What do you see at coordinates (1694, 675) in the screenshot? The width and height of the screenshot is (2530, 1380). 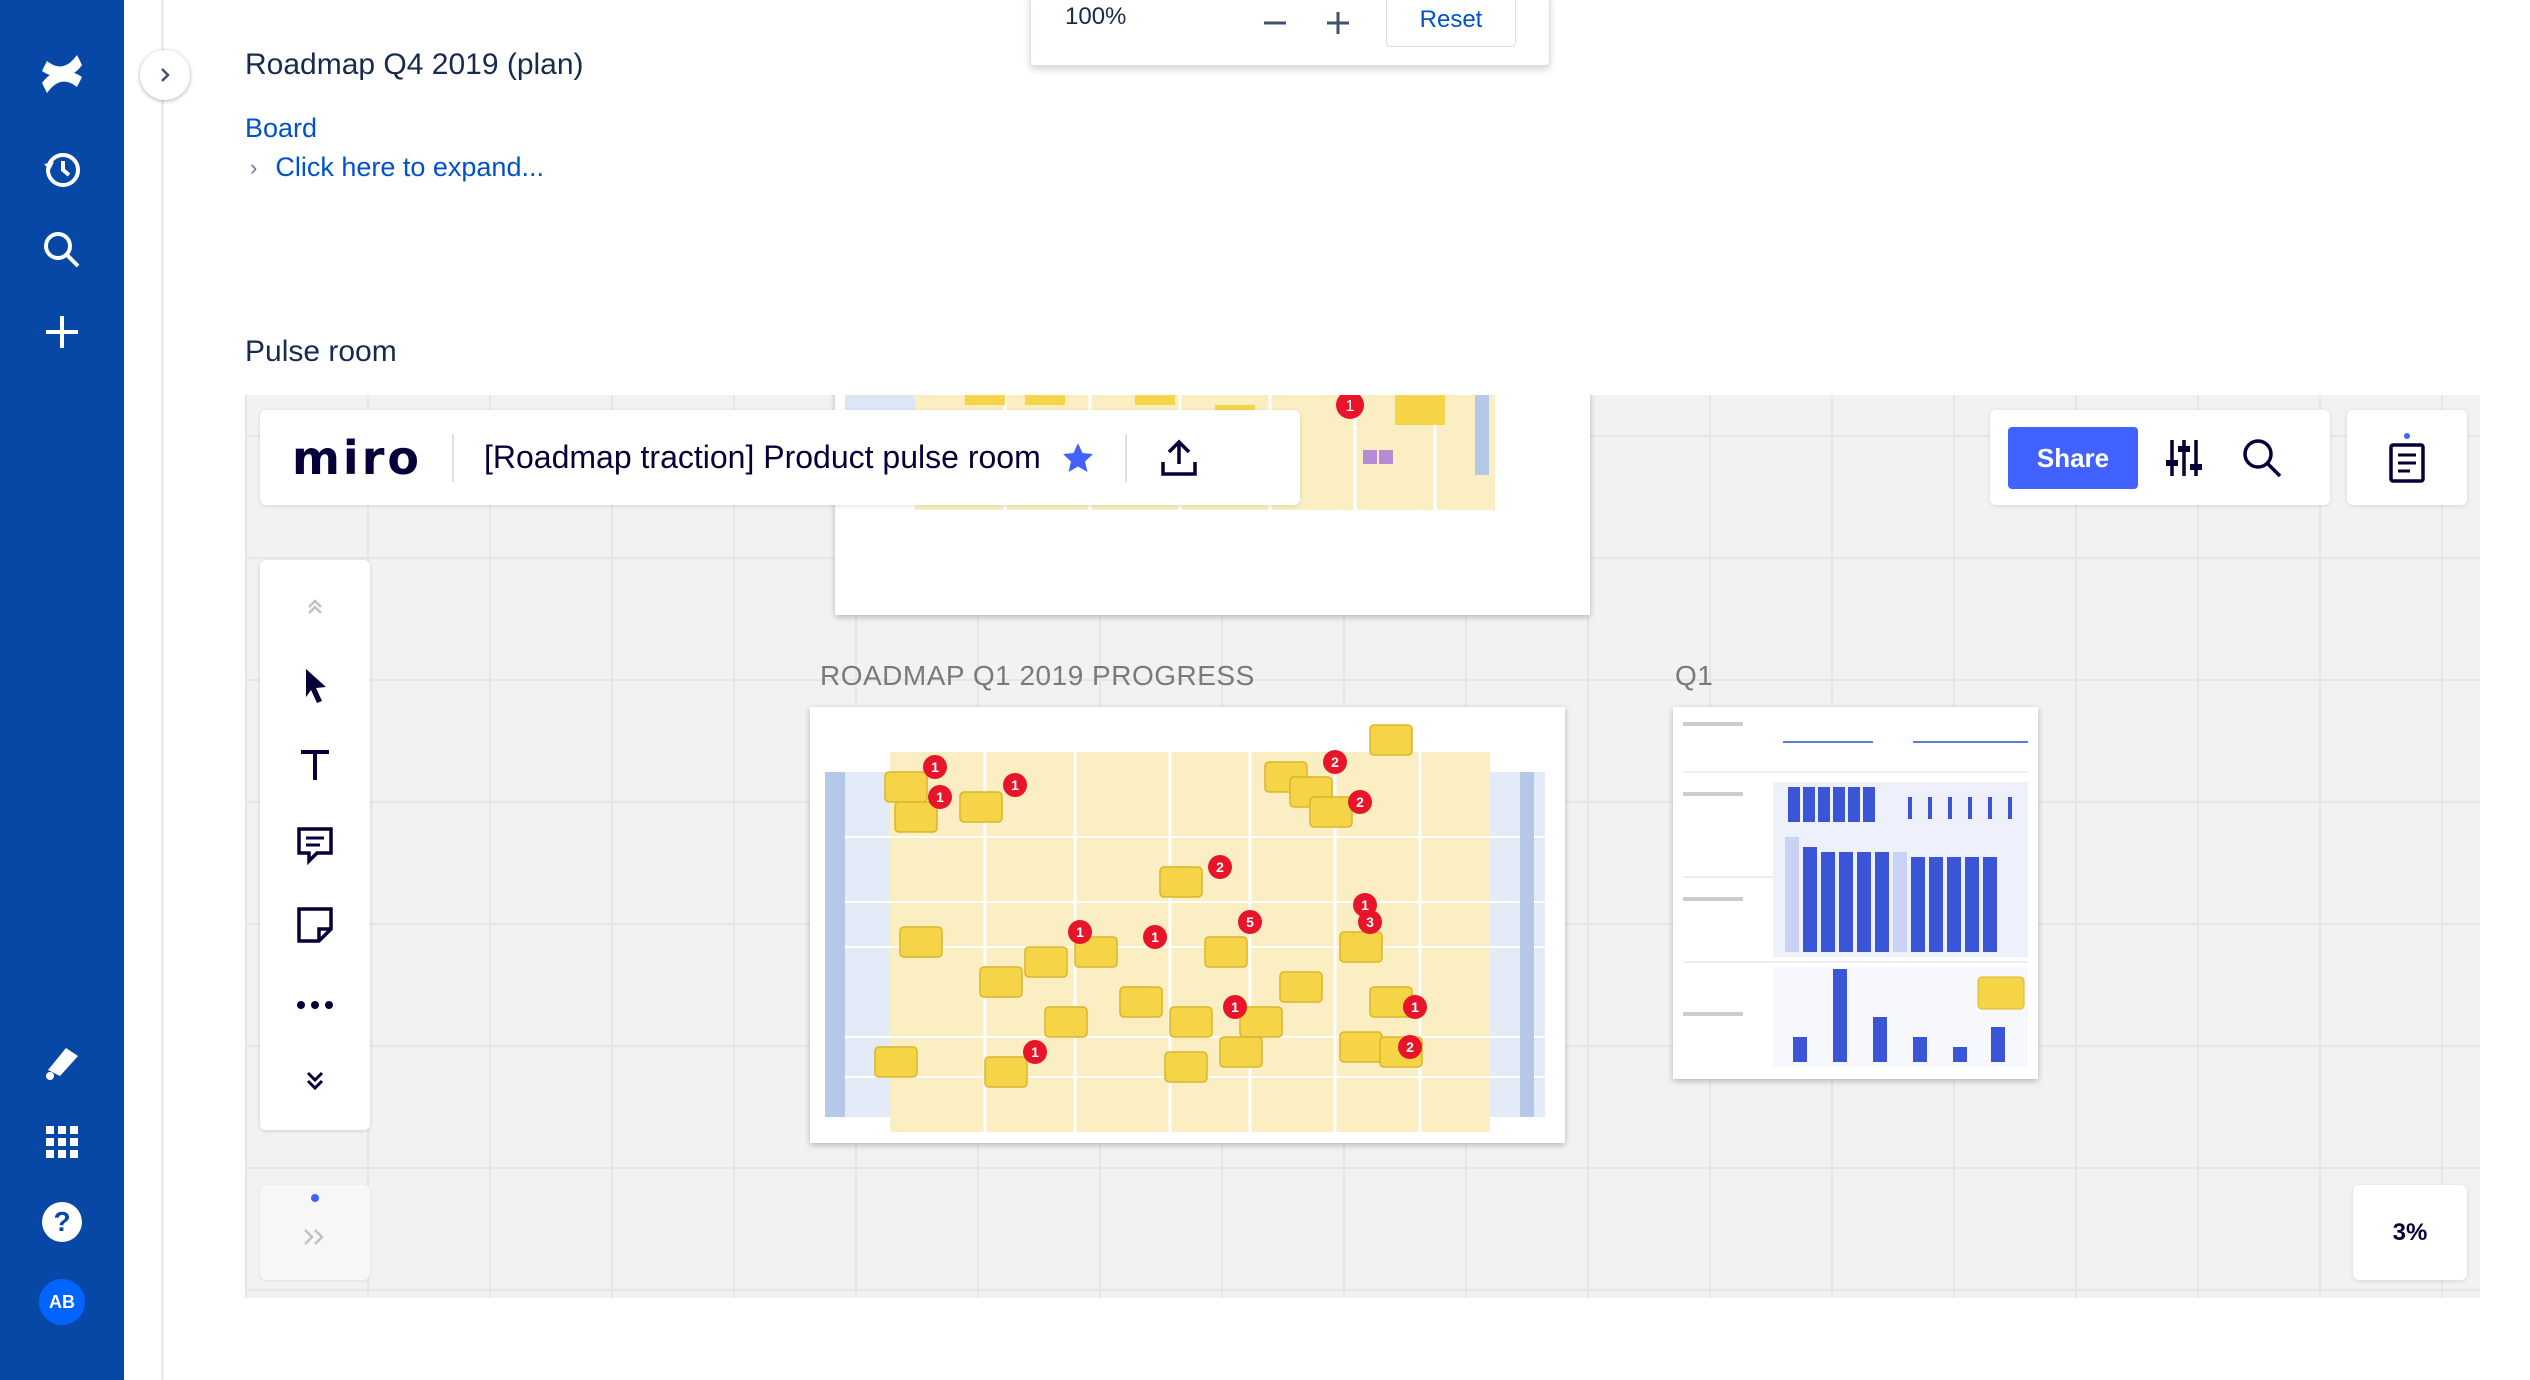 I see `frame-label-q1: Q1` at bounding box center [1694, 675].